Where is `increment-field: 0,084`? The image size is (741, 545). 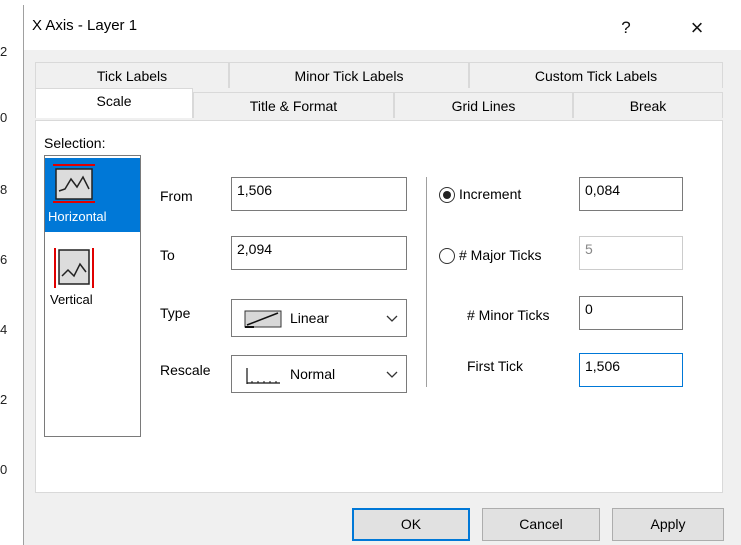
increment-field: 0,084 is located at coordinates (631, 194).